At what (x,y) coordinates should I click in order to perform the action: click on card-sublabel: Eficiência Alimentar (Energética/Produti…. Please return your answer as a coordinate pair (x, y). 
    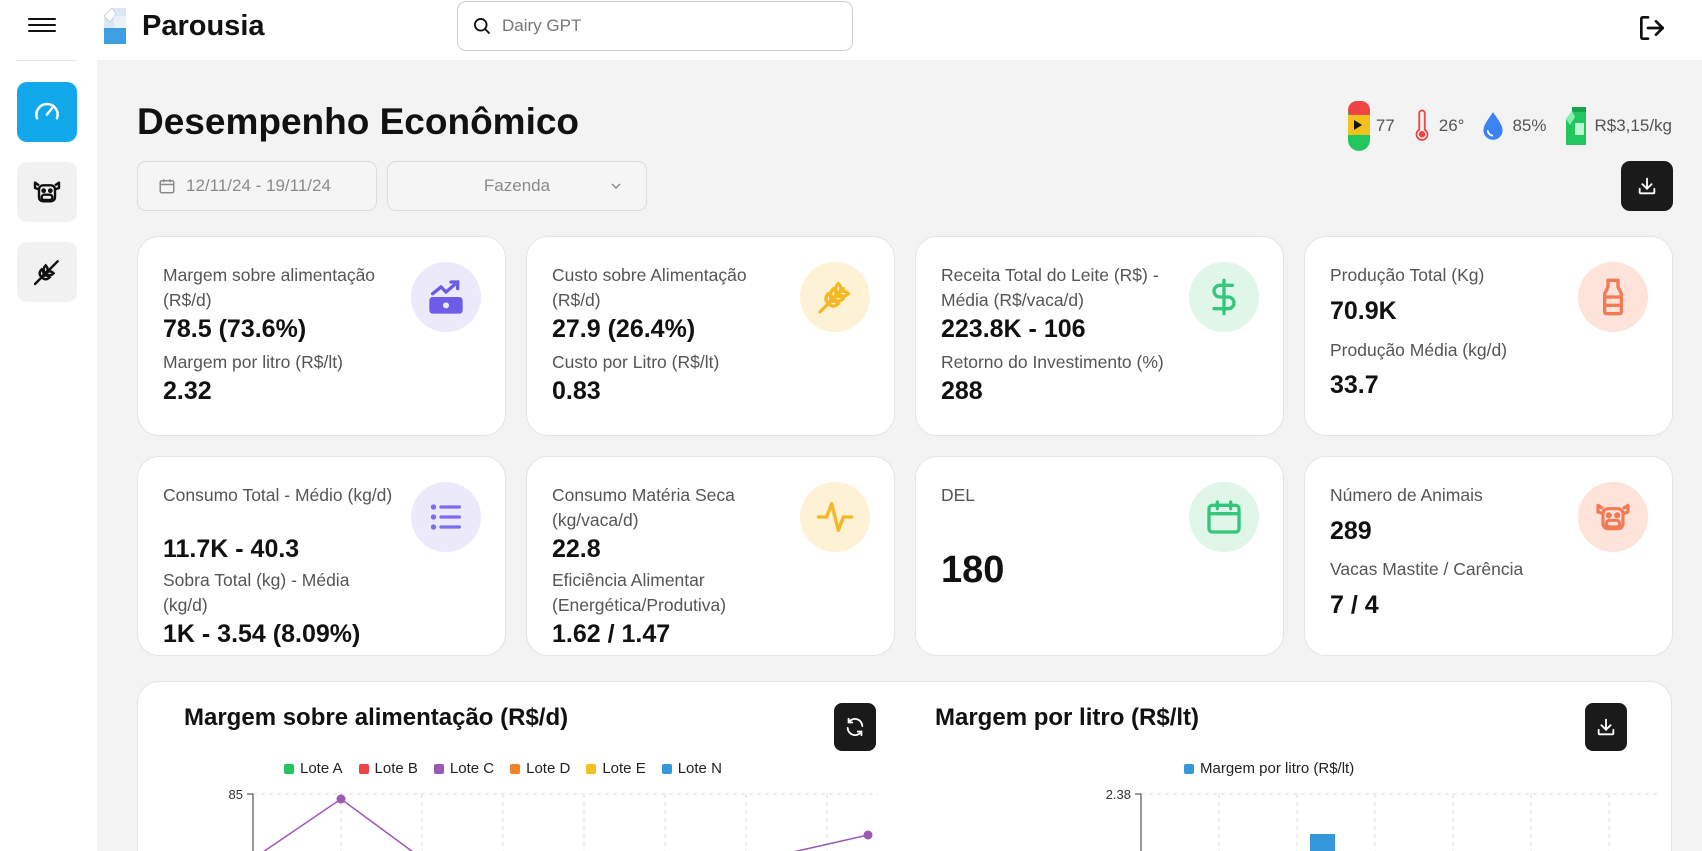
    Looking at the image, I should click on (639, 592).